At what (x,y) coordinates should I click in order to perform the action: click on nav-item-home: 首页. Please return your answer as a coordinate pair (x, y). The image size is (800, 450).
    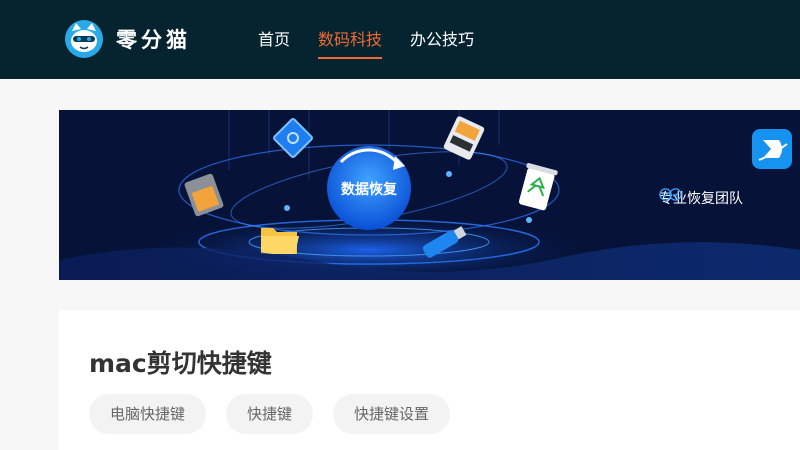
    Looking at the image, I should click on (274, 39).